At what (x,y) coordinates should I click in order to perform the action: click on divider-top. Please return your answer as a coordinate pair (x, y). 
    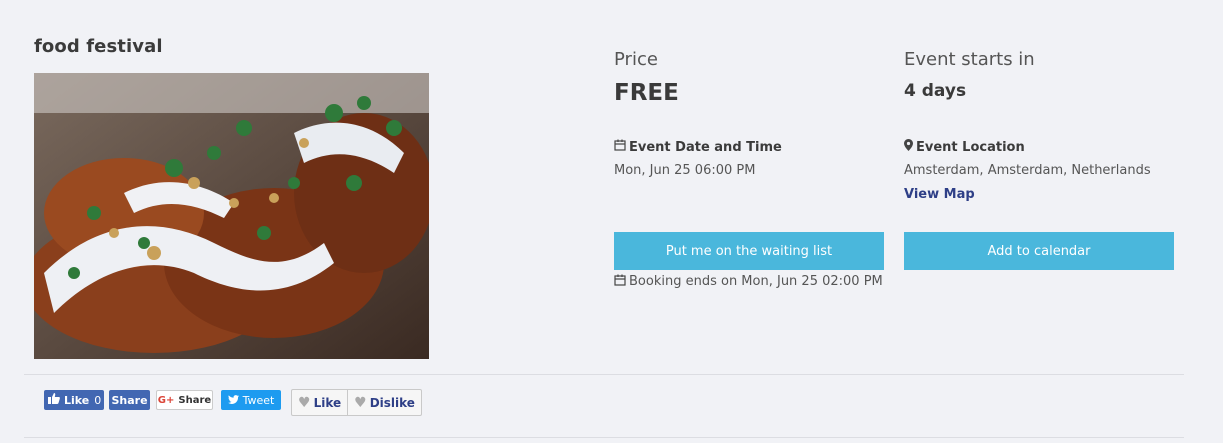
    Looking at the image, I should click on (604, 374).